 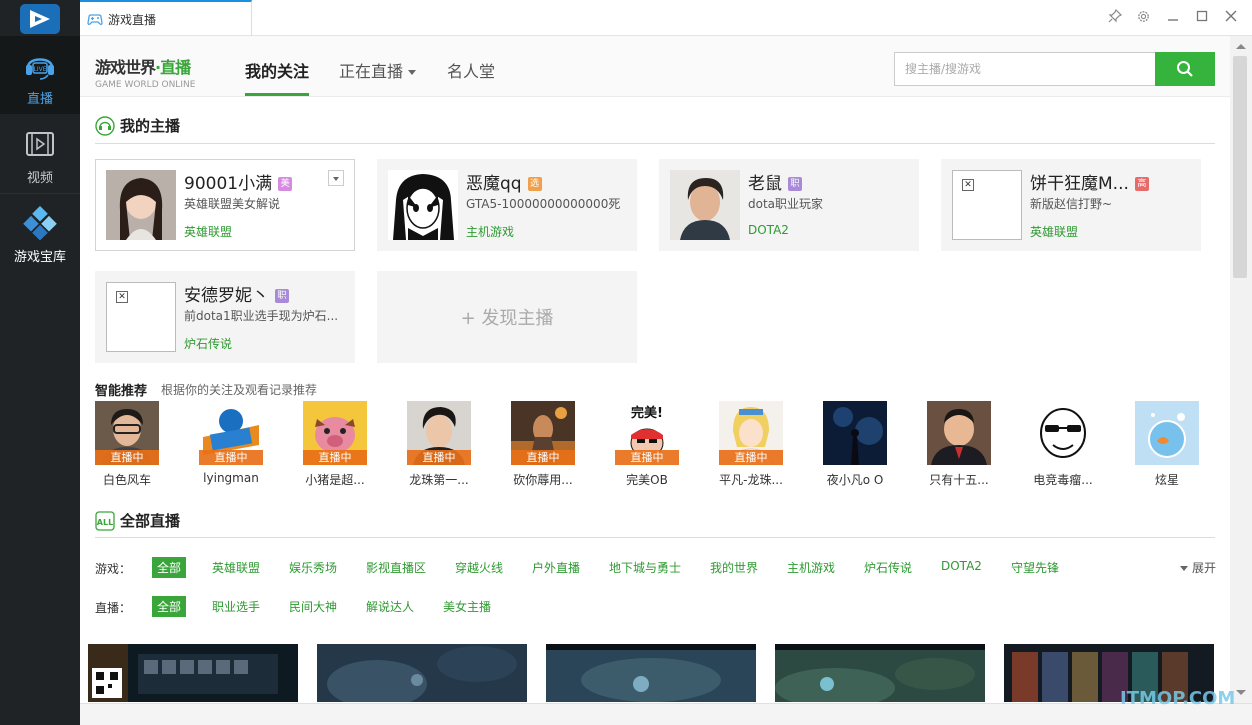 What do you see at coordinates (1241, 692) in the screenshot?
I see `scroll-down-icon` at bounding box center [1241, 692].